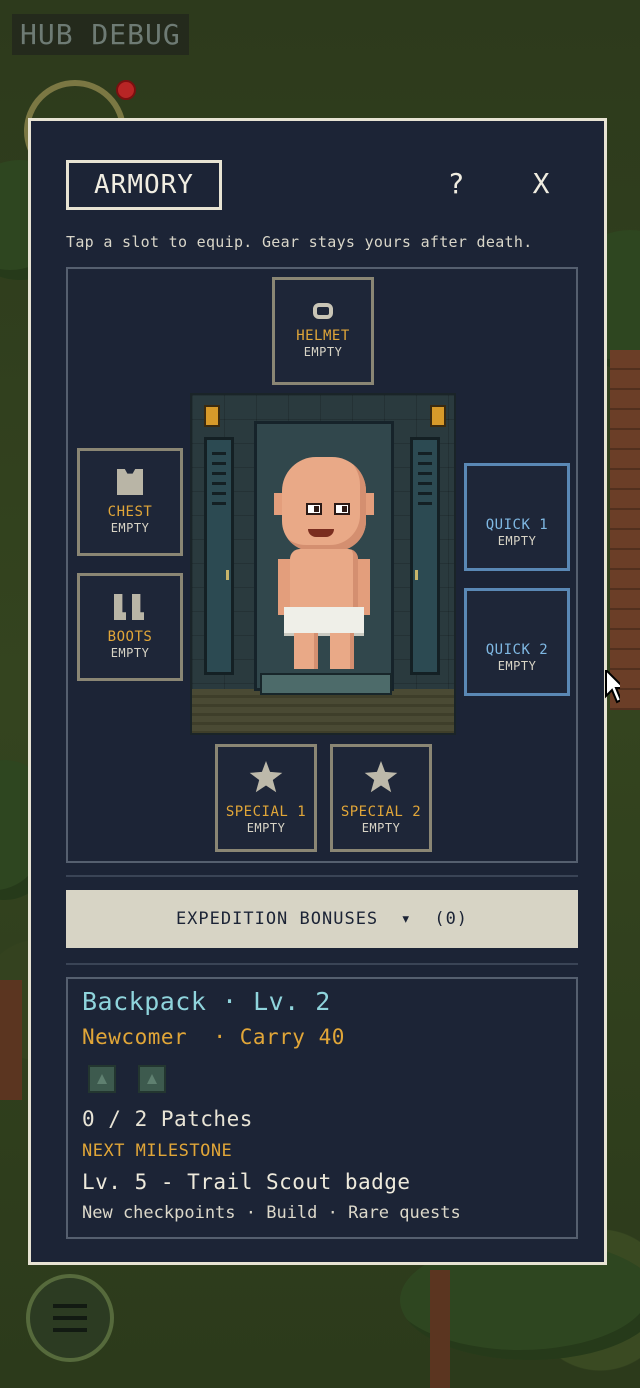  I want to click on milestone-value: Lv. 5 - Trail Scout badge, so click(246, 1182).